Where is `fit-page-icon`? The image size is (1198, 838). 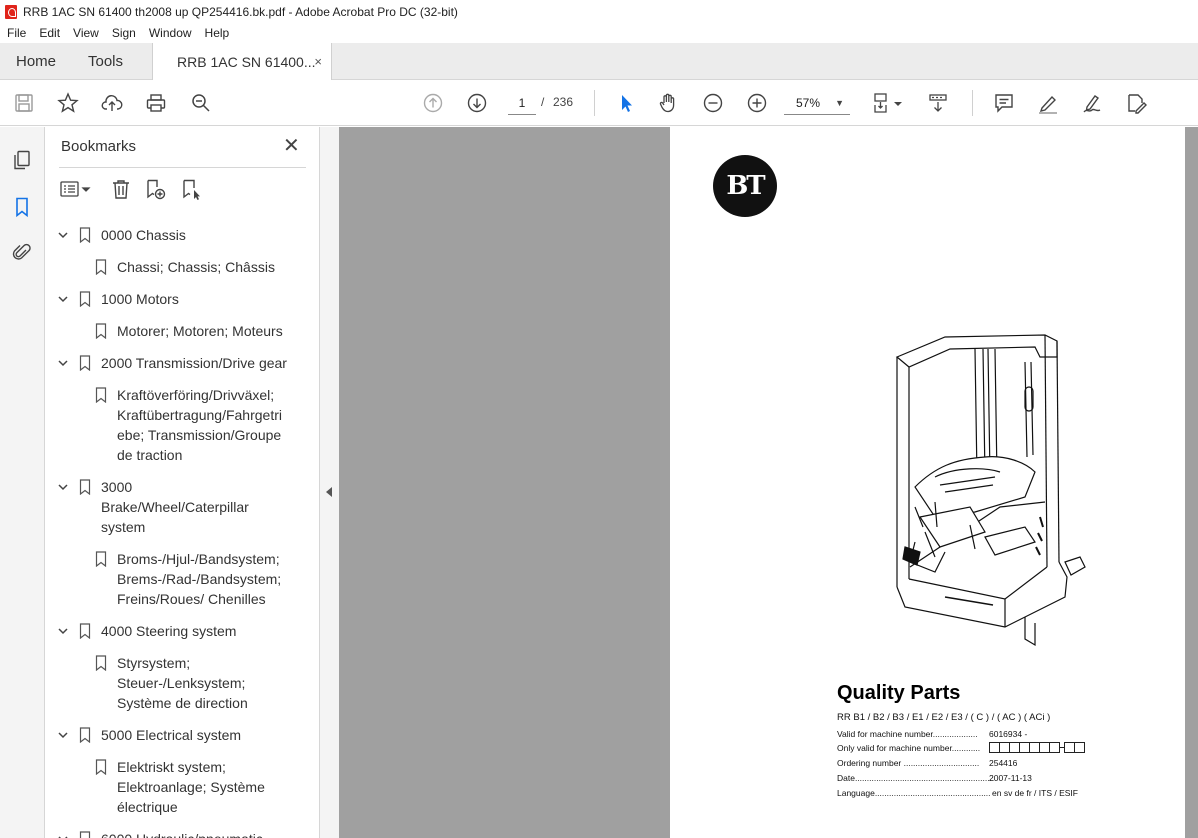
fit-page-icon is located at coordinates (882, 103).